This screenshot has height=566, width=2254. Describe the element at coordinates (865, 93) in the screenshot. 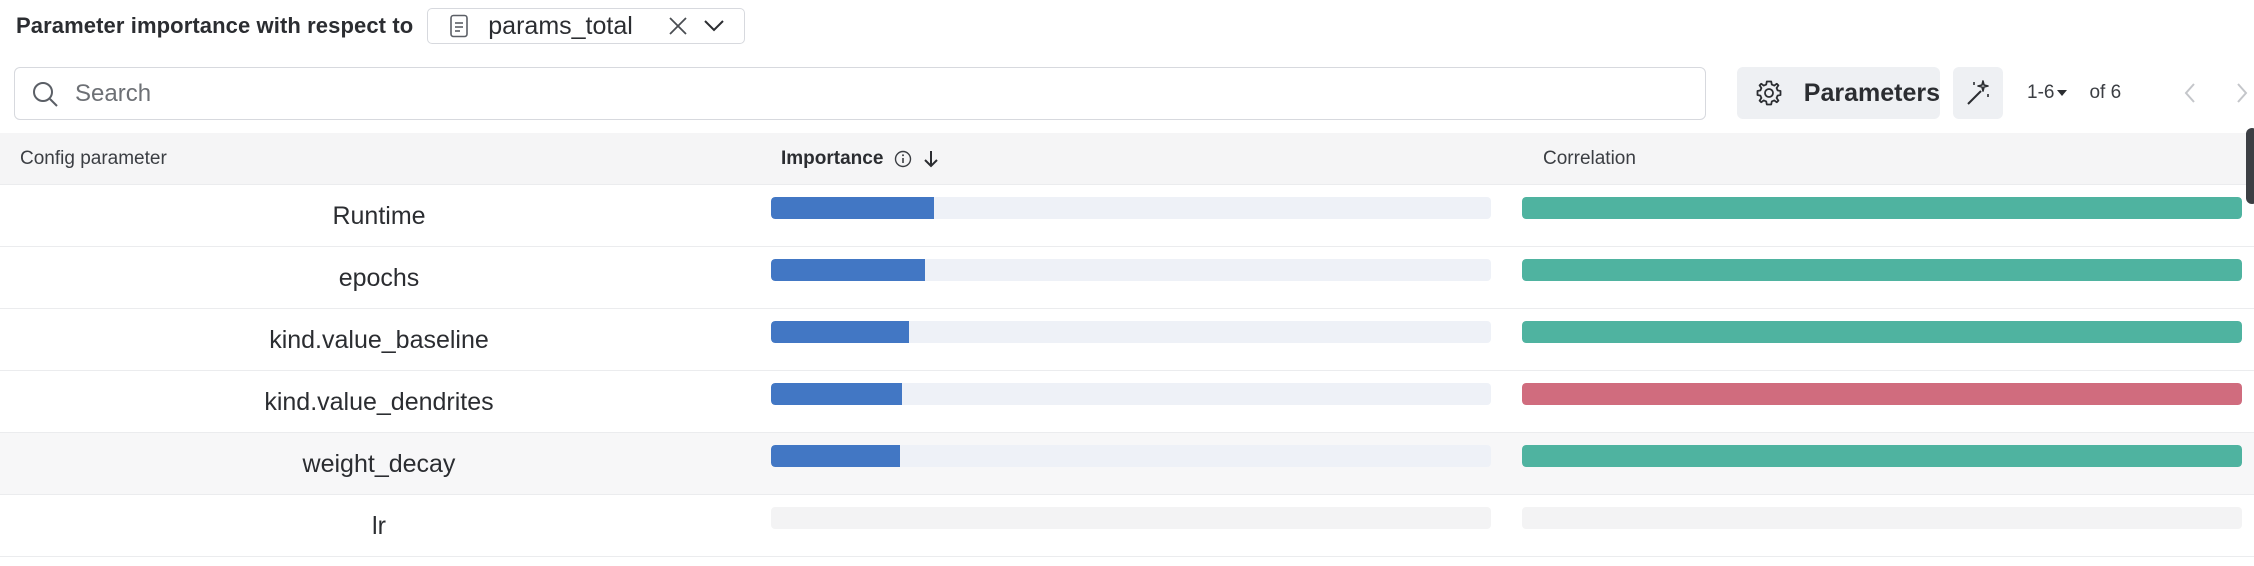

I see `search-input` at that location.